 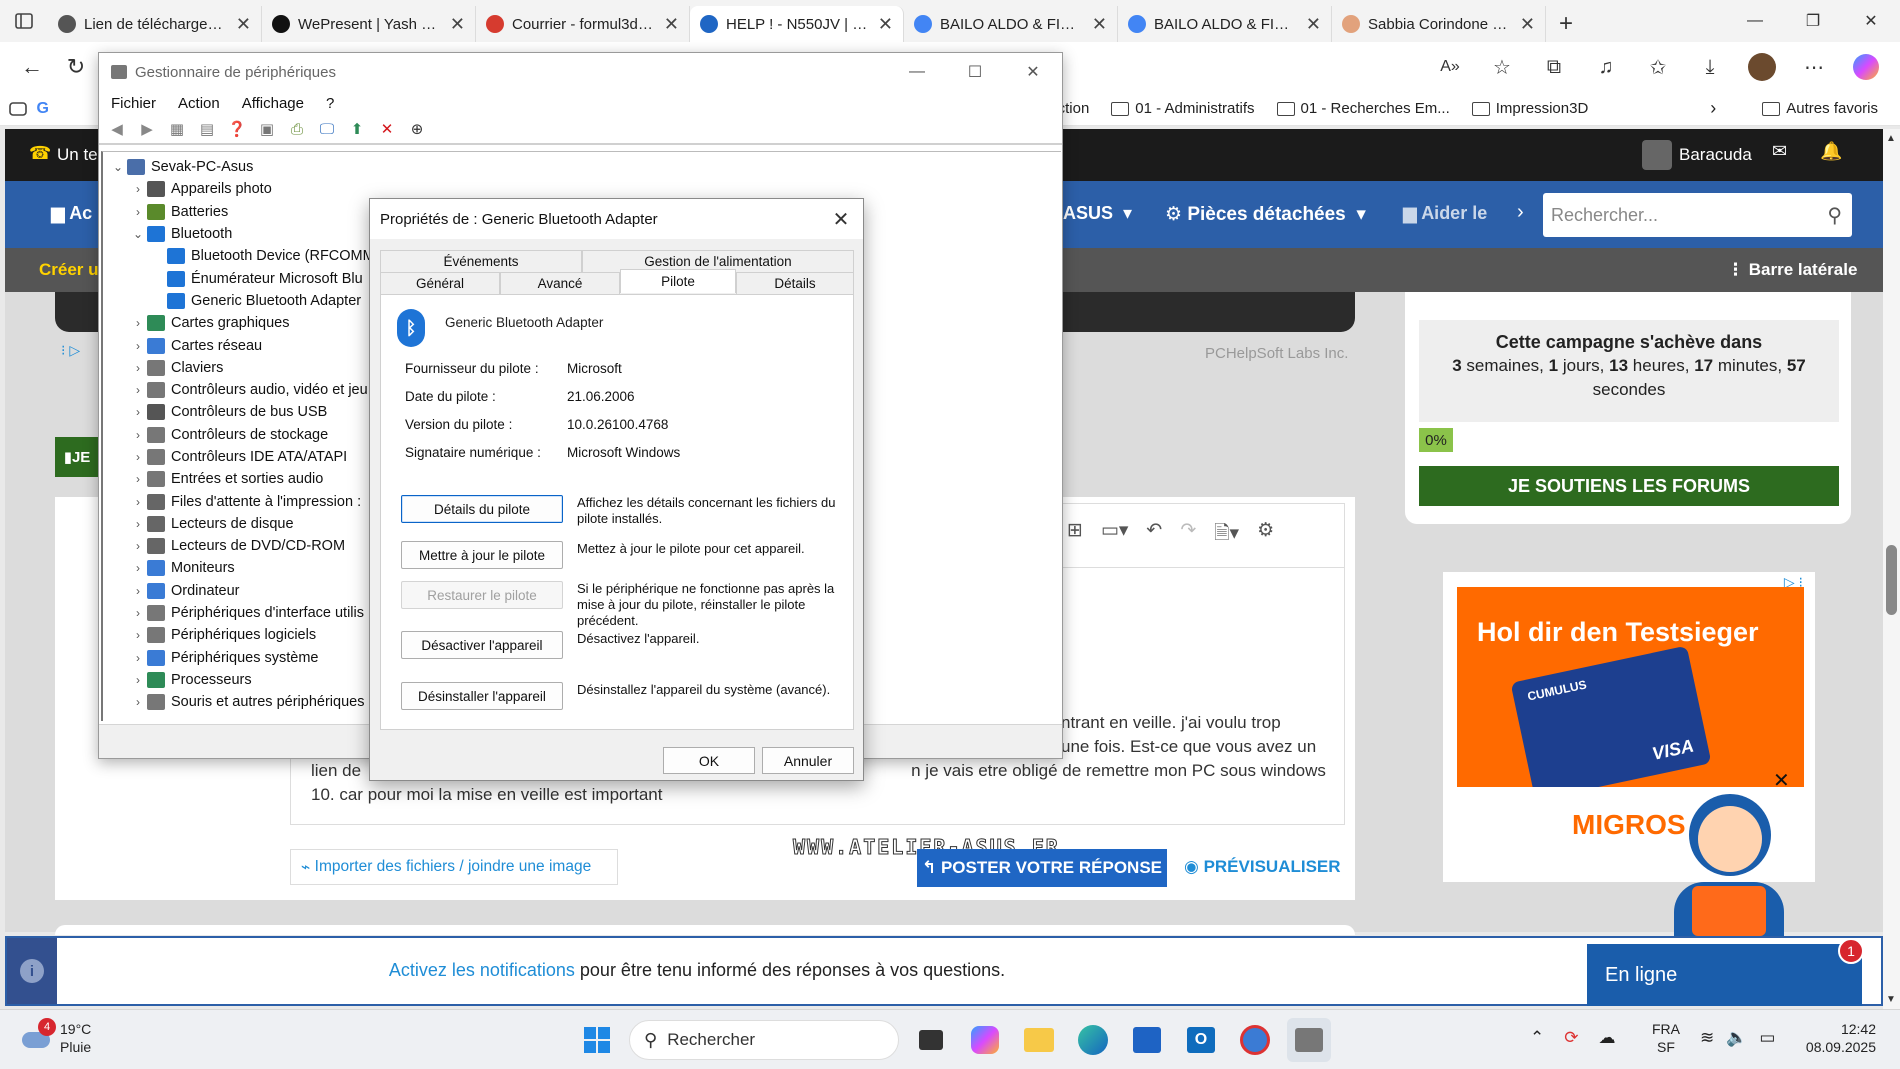 I want to click on details-view-icon: ▣, so click(x=267, y=129).